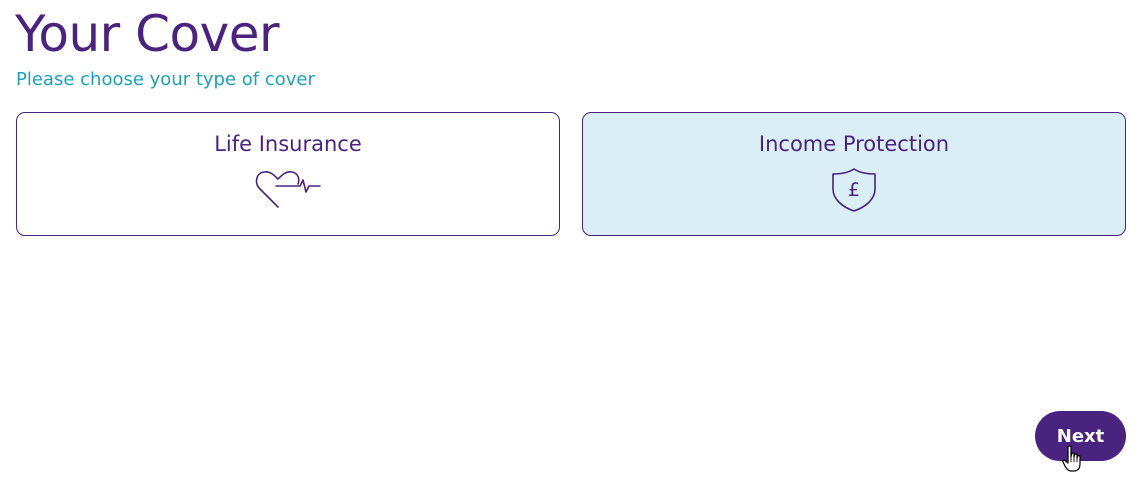  What do you see at coordinates (288, 189) in the screenshot?
I see `heart-pulse-icon` at bounding box center [288, 189].